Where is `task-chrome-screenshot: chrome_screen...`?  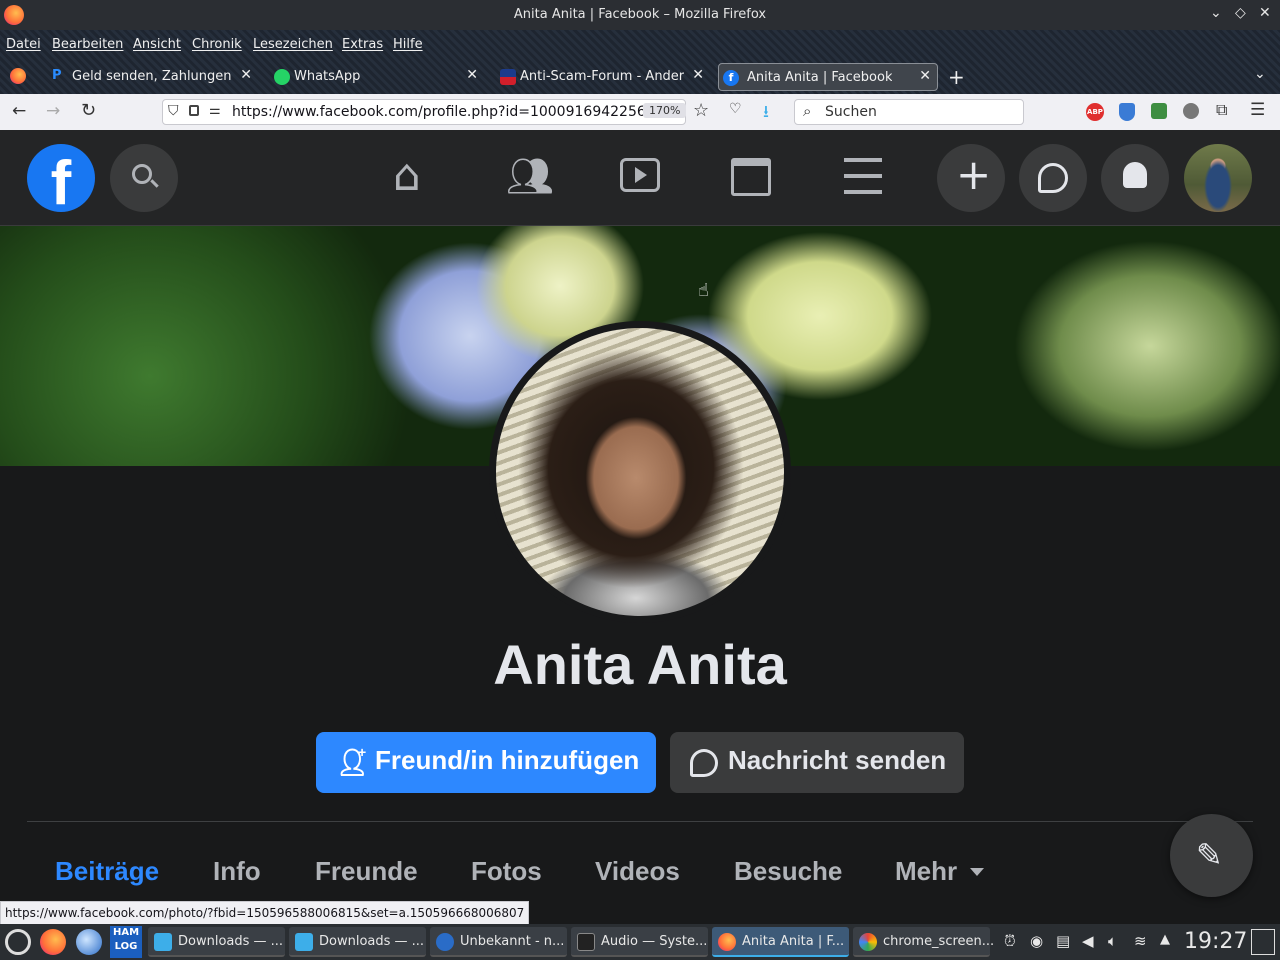
task-chrome-screenshot: chrome_screen... is located at coordinates (923, 942).